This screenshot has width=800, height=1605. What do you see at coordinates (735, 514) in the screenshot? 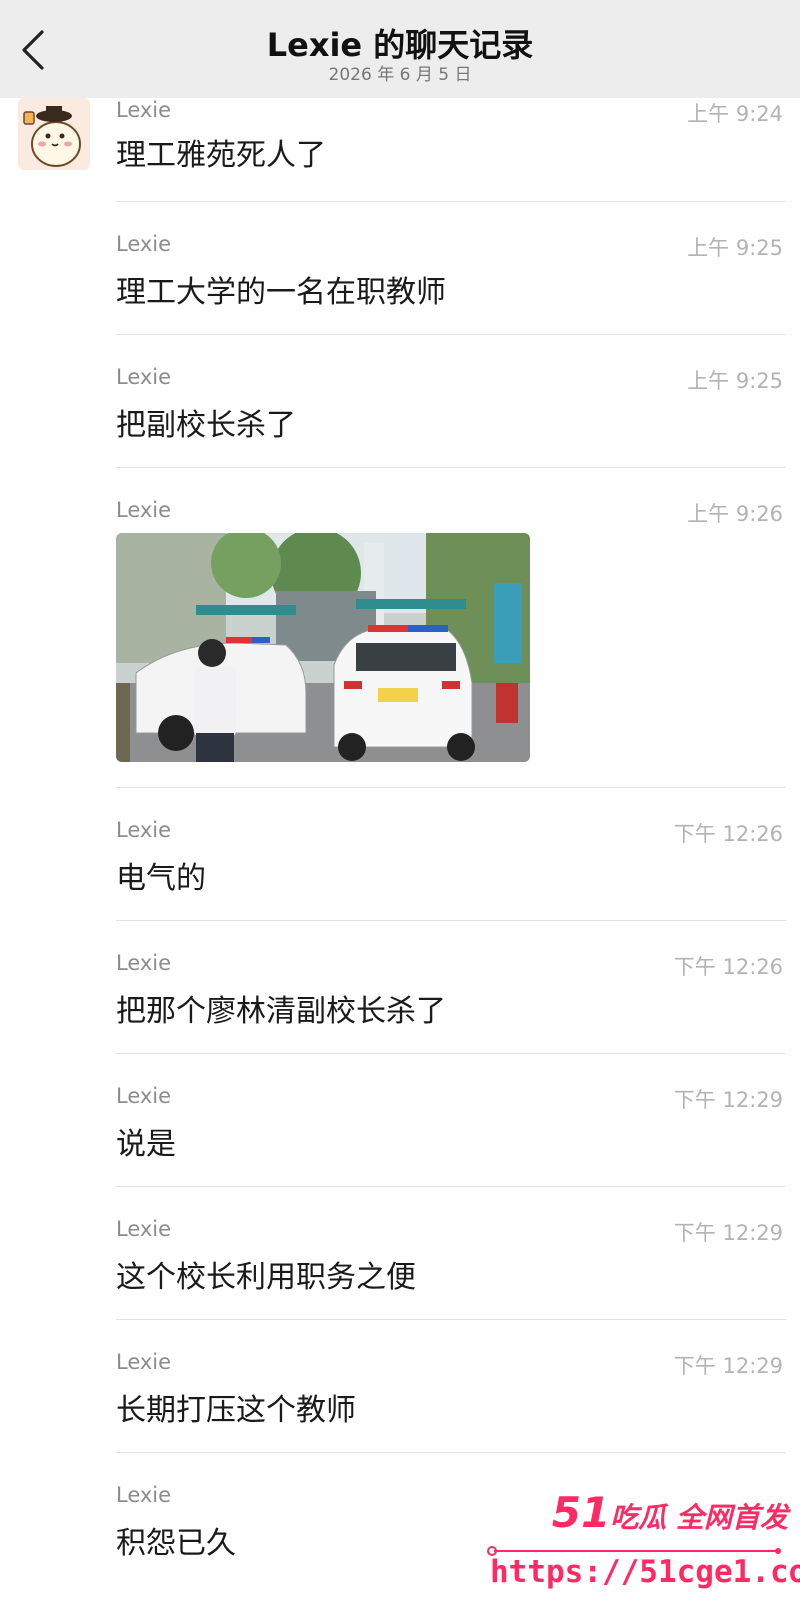
I see `message-time: 上午 9:26` at bounding box center [735, 514].